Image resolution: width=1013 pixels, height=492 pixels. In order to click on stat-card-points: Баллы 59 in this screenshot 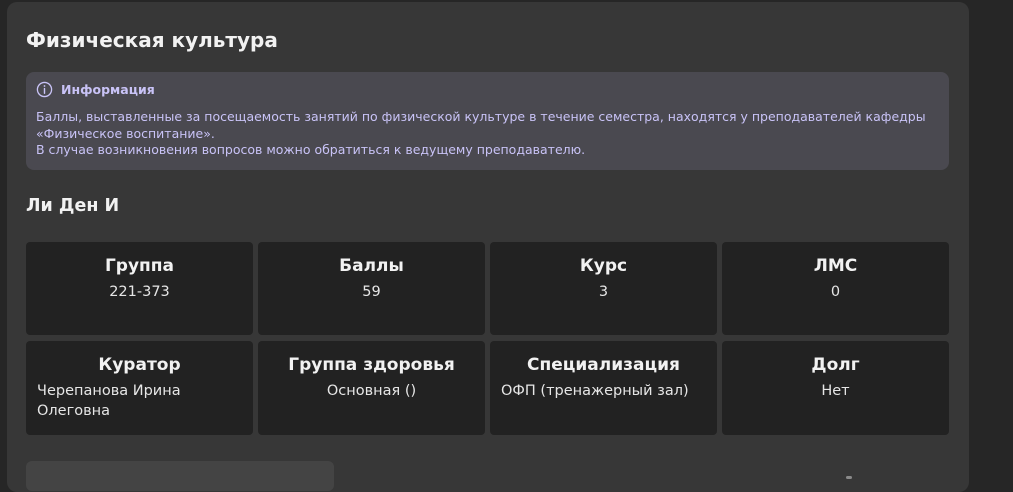, I will do `click(371, 288)`.